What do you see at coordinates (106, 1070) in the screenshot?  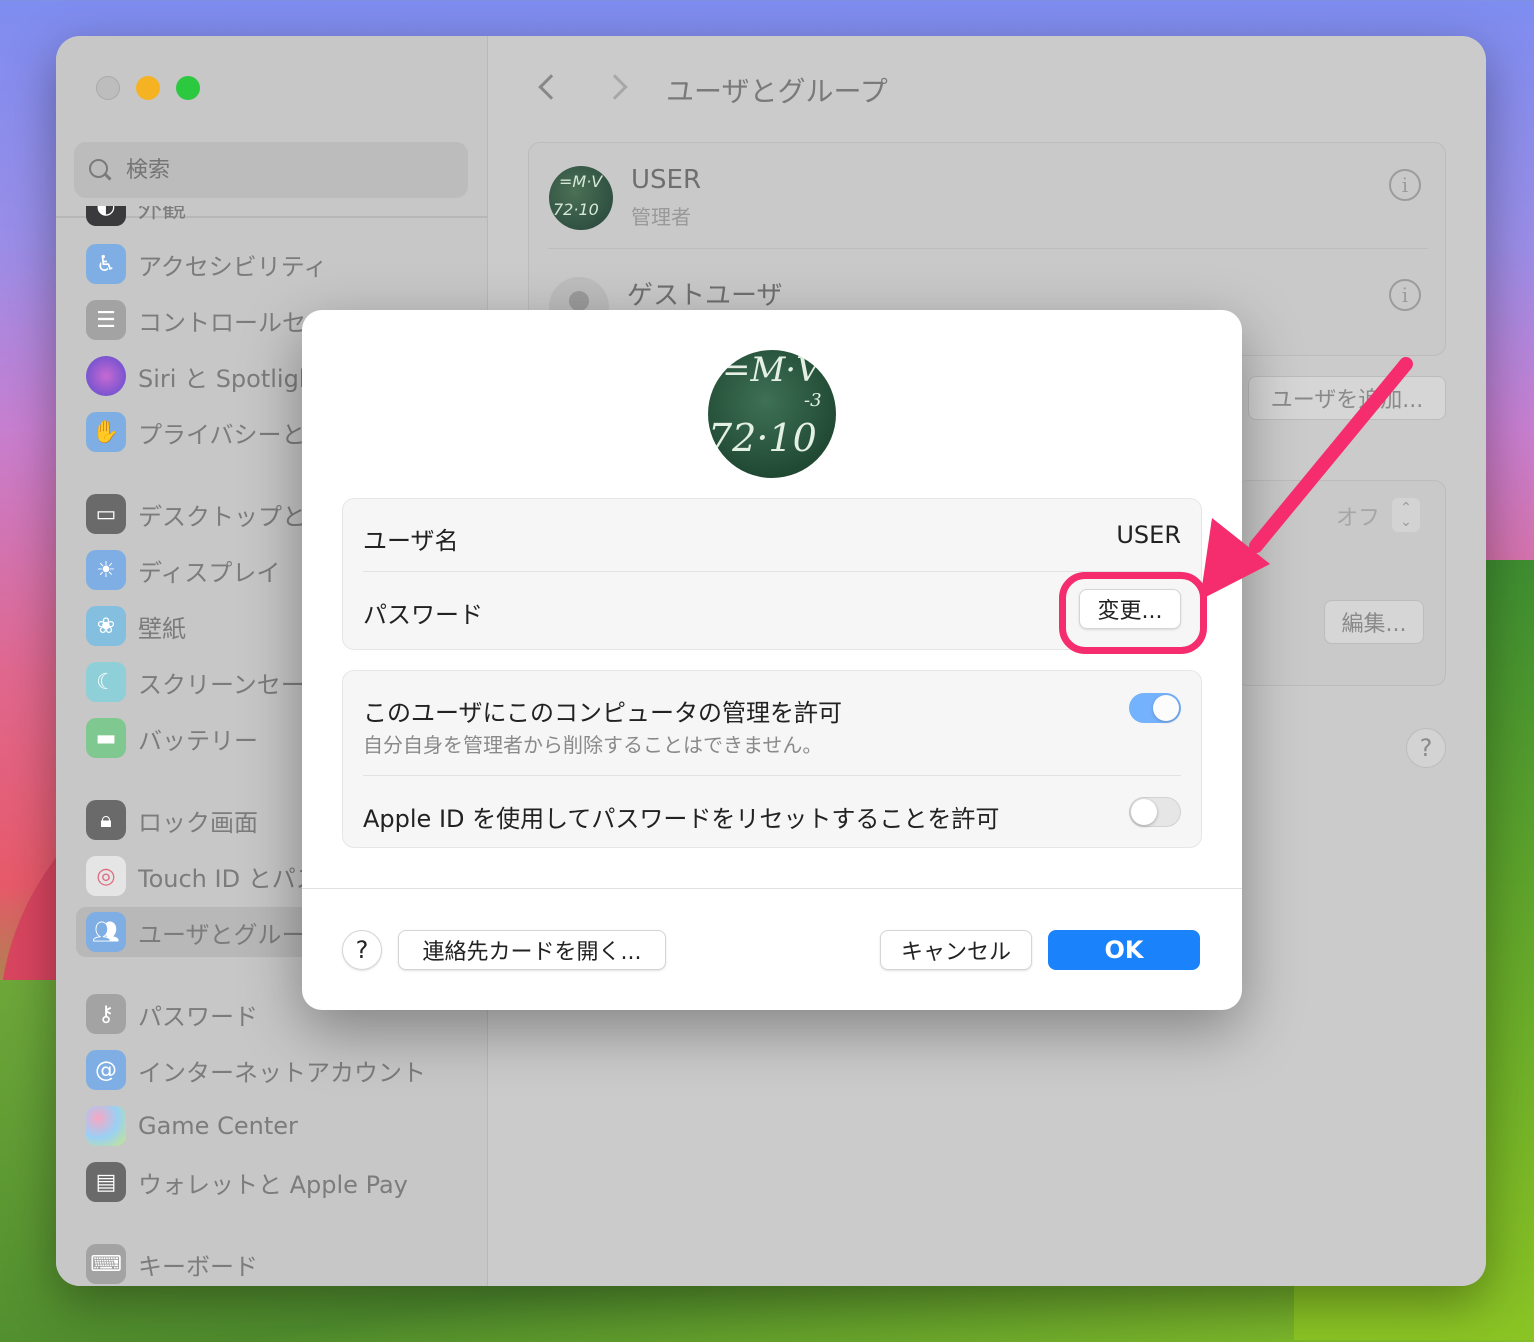 I see `at-icon: @` at bounding box center [106, 1070].